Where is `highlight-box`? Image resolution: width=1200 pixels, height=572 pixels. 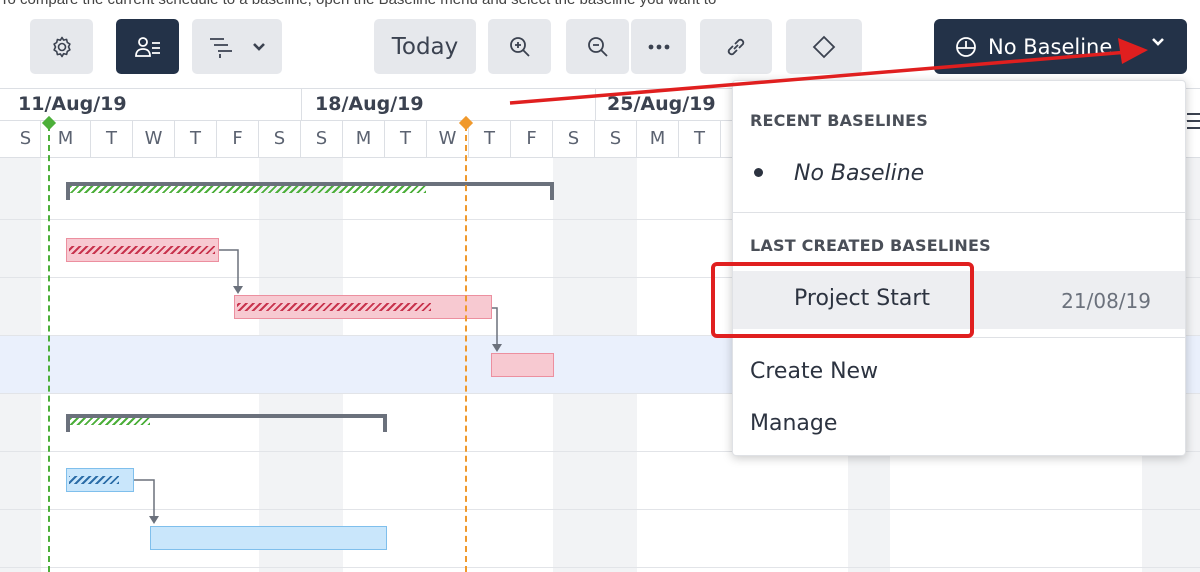
highlight-box is located at coordinates (842, 300).